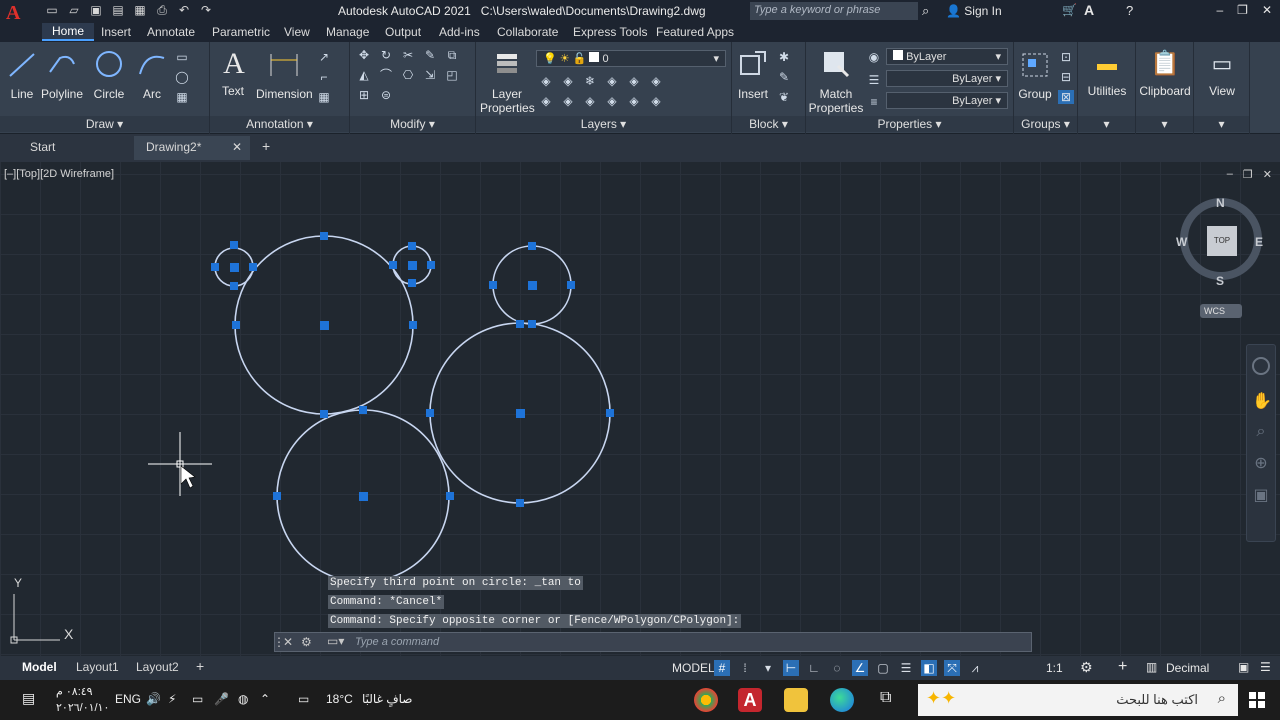 The image size is (1280, 720). Describe the element at coordinates (74, 10) in the screenshot. I see `open-icon: ▱` at that location.